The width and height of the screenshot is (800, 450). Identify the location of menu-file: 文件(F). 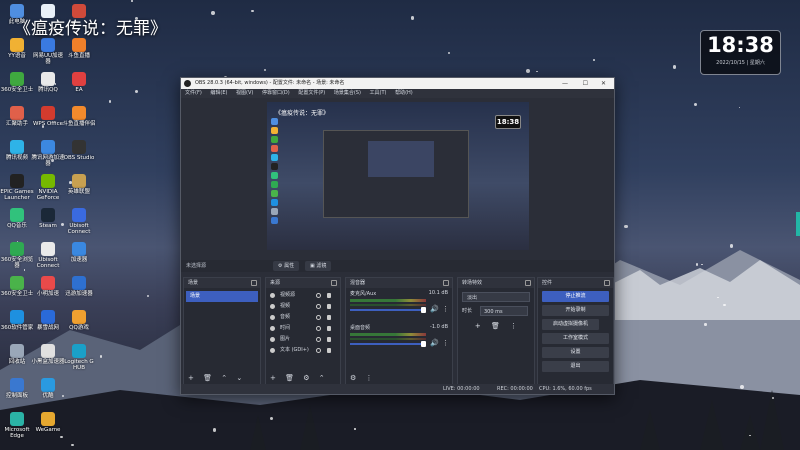
(193, 93).